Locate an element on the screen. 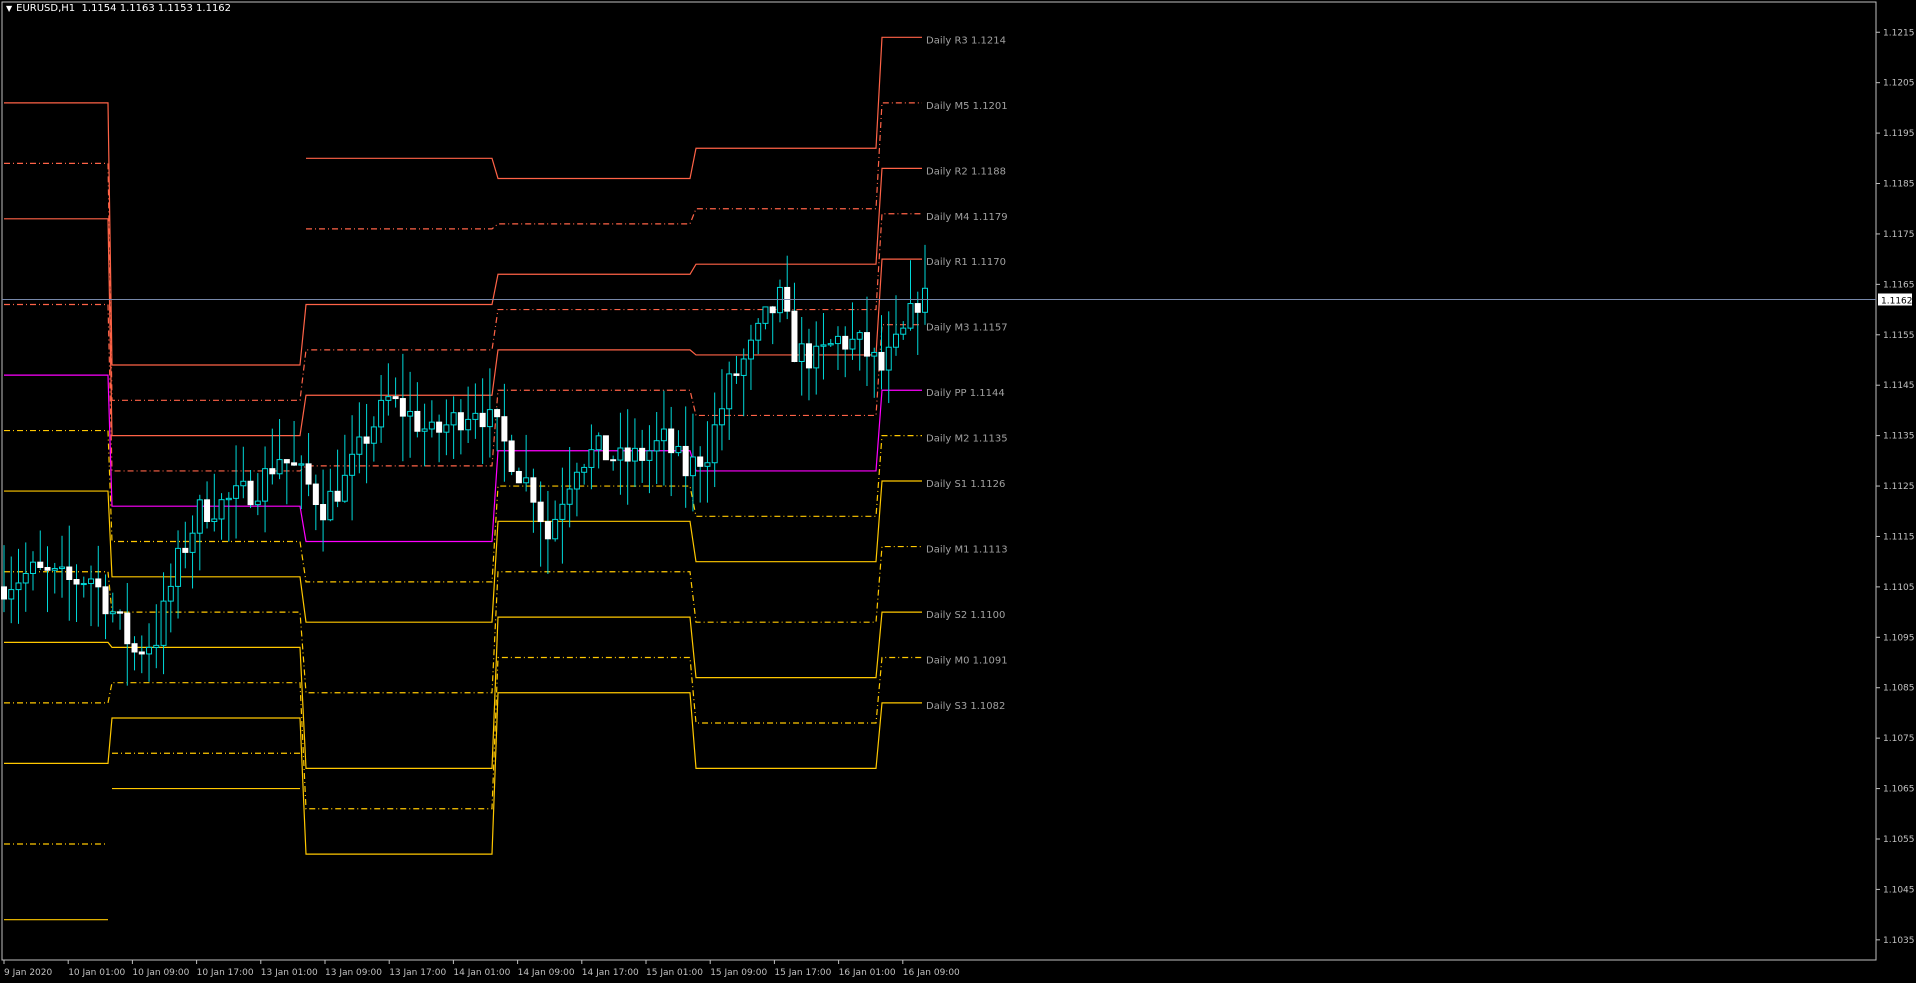  x-tick-label: 10 Jan 17:00 is located at coordinates (225, 973).